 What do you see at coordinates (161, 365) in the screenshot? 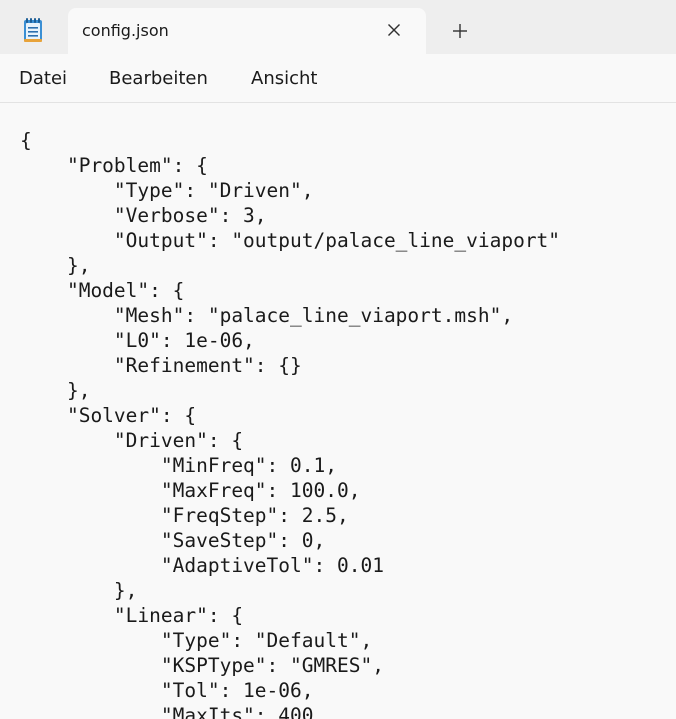
I see `code-line: "Refinement": {}` at bounding box center [161, 365].